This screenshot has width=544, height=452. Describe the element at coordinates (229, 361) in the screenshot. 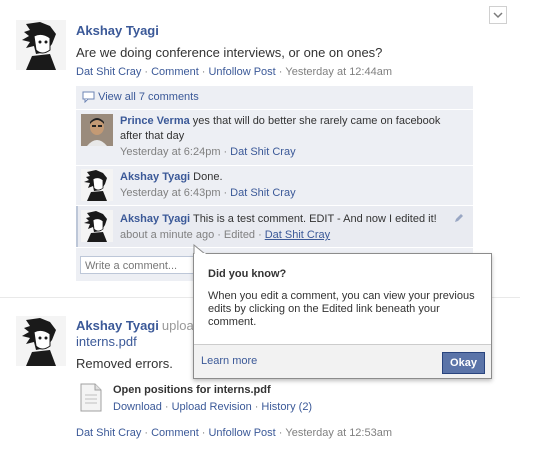

I see `learn-more-link: Learn more` at that location.